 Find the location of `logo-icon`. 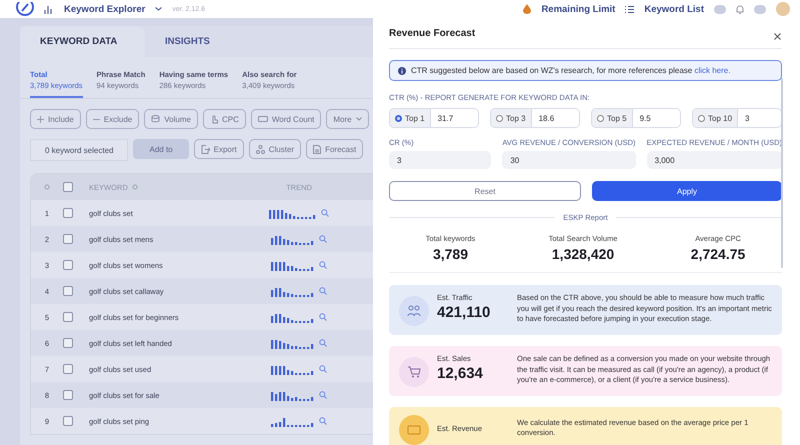

logo-icon is located at coordinates (25, 9).